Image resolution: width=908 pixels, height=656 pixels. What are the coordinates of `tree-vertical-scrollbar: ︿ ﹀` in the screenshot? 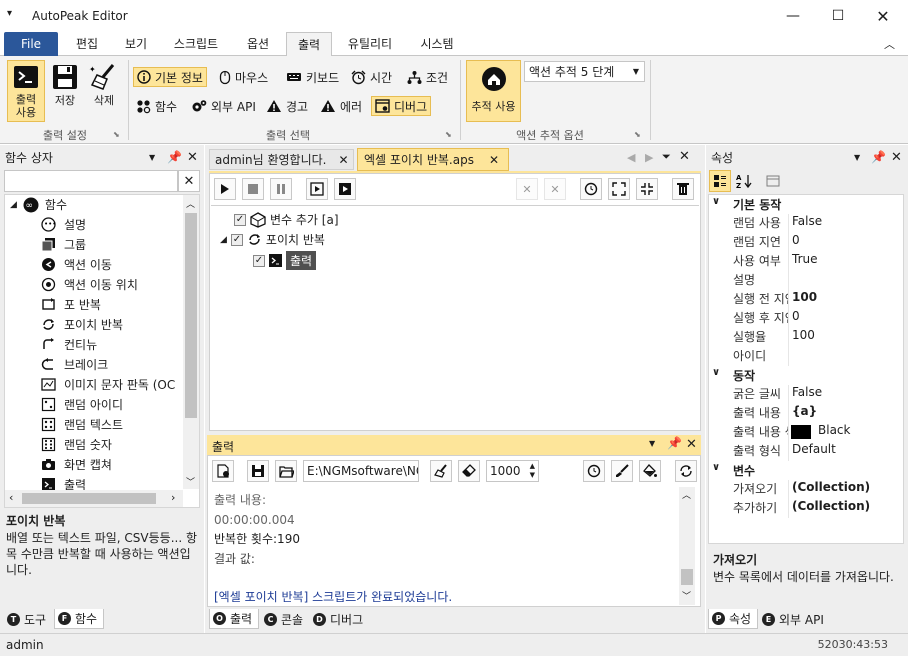 It's located at (191, 342).